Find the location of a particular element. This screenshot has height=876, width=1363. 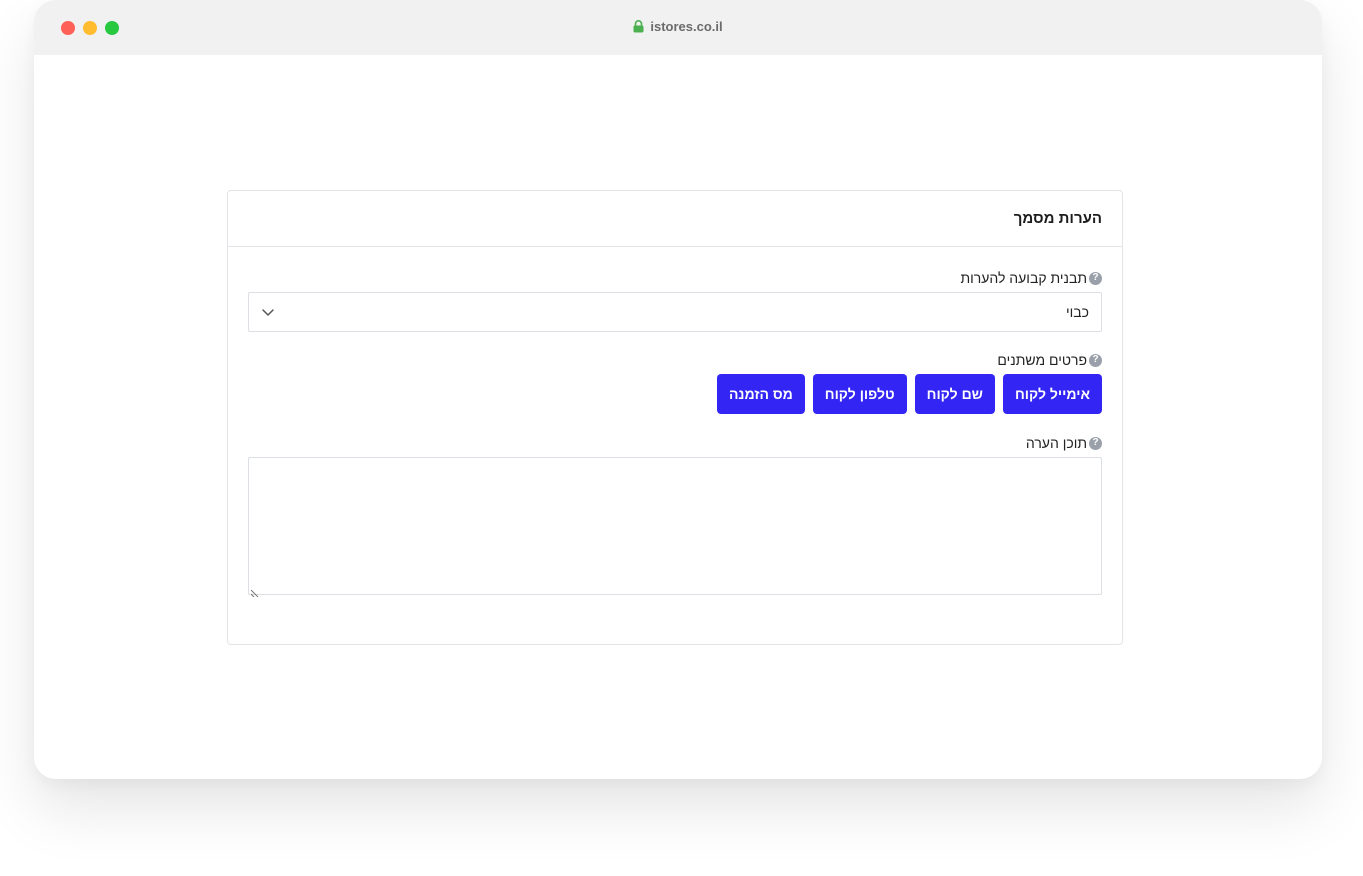

card-header: הערות מסמך is located at coordinates (675, 219).